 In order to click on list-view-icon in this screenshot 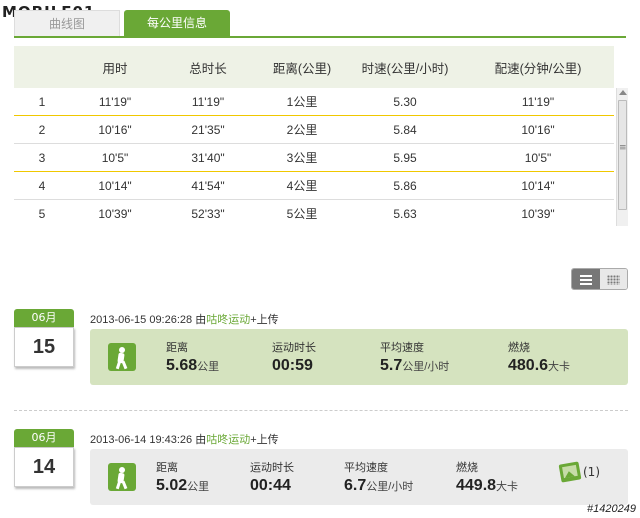, I will do `click(585, 280)`.